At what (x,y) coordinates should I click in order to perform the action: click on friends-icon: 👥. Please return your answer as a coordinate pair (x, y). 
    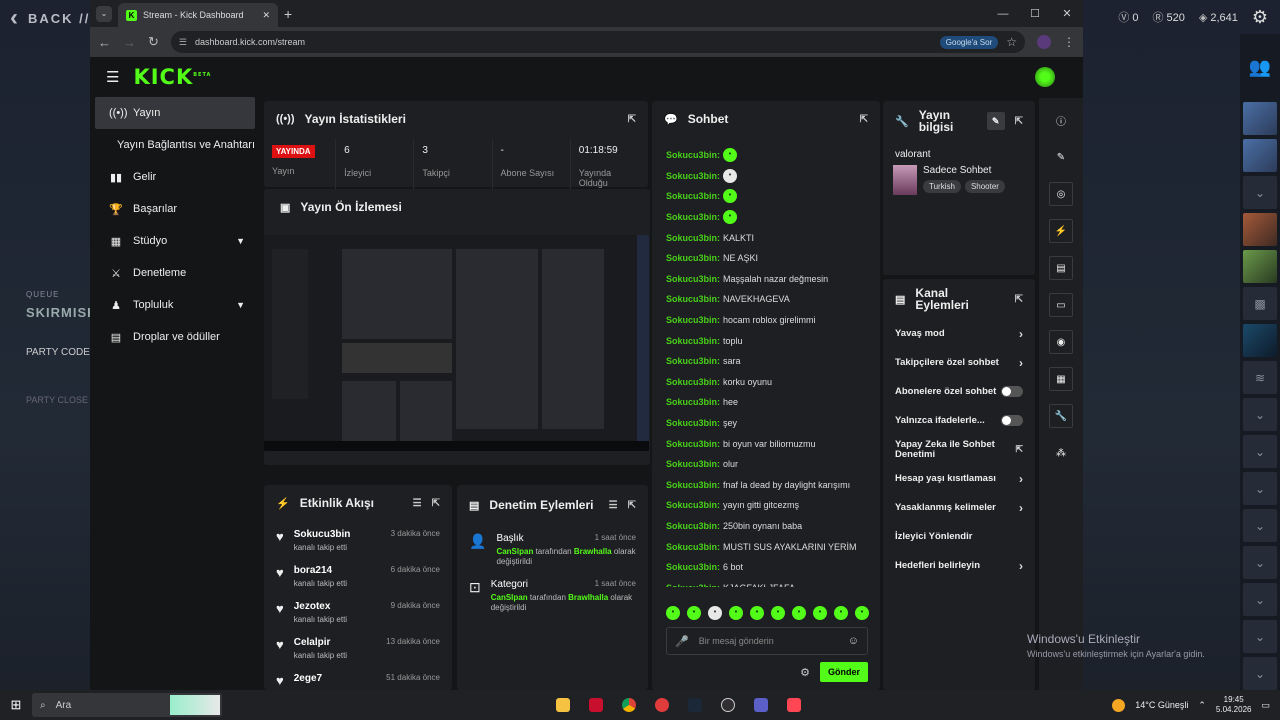
    Looking at the image, I should click on (1260, 67).